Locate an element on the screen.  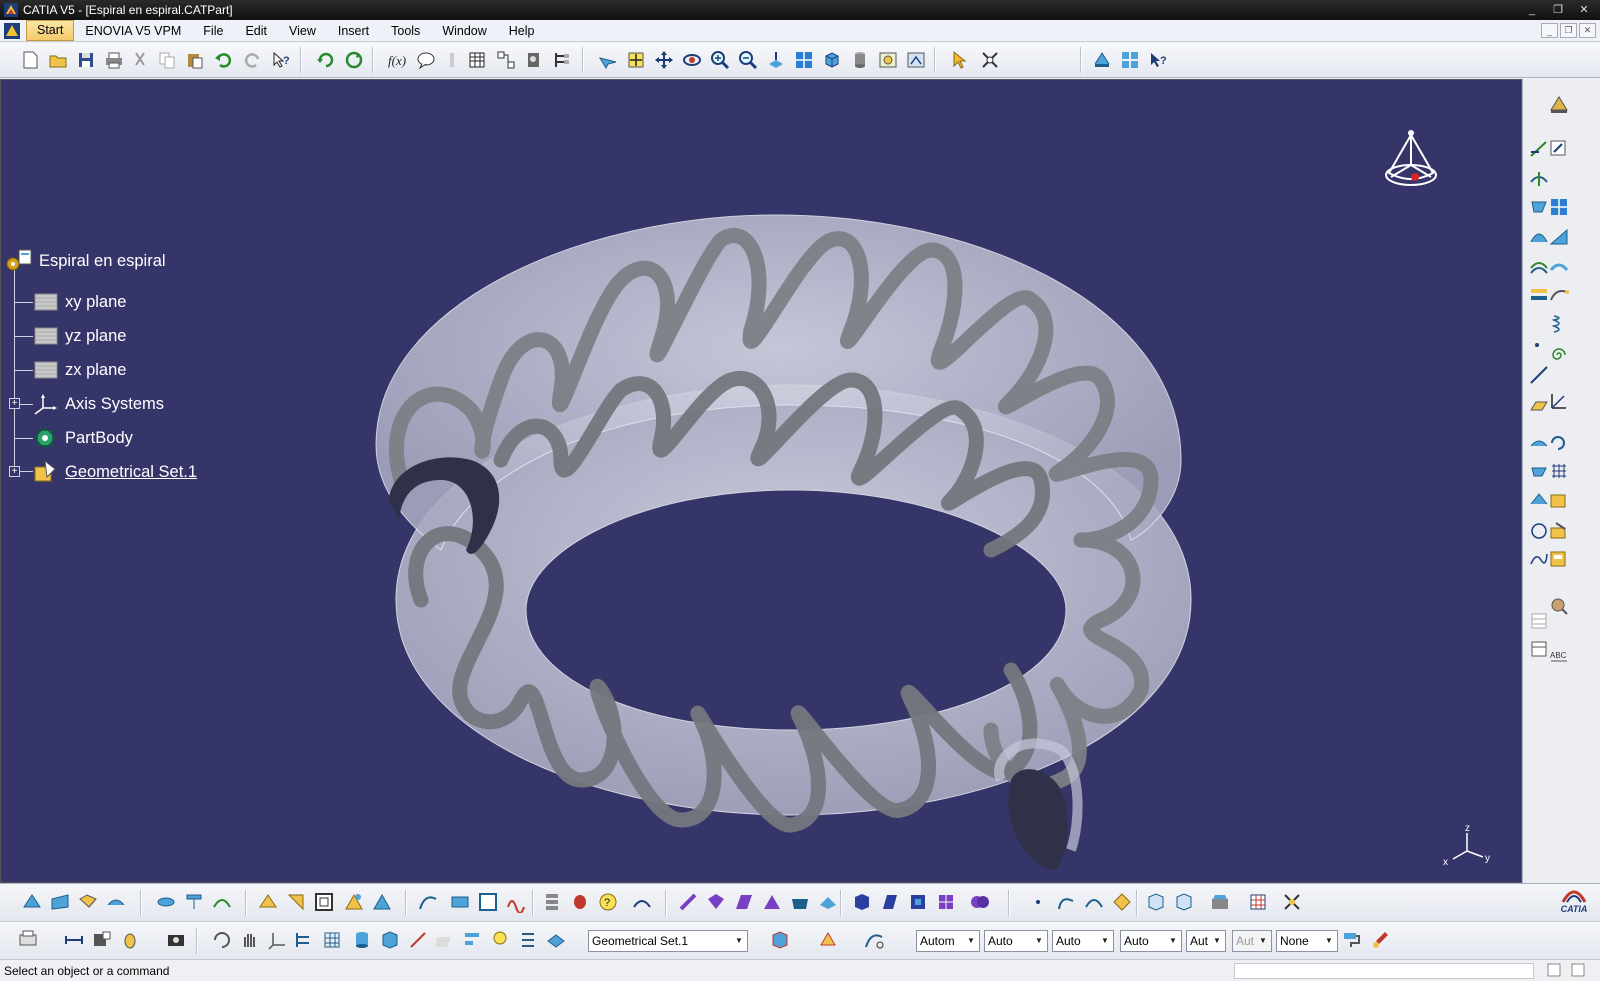
extrapolate-icon is located at coordinates (460, 902).